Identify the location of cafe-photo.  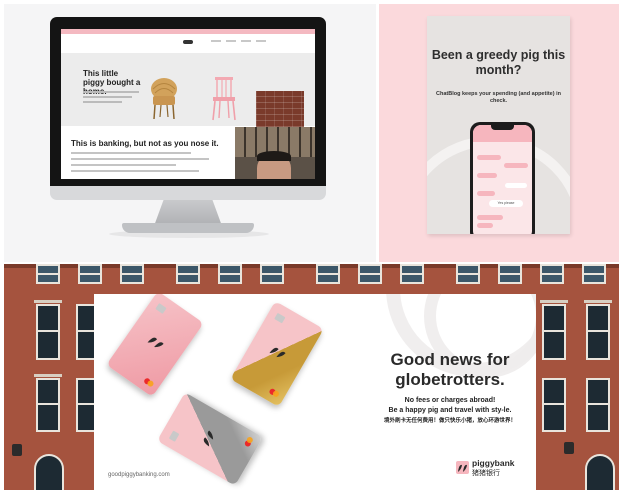
(275, 153).